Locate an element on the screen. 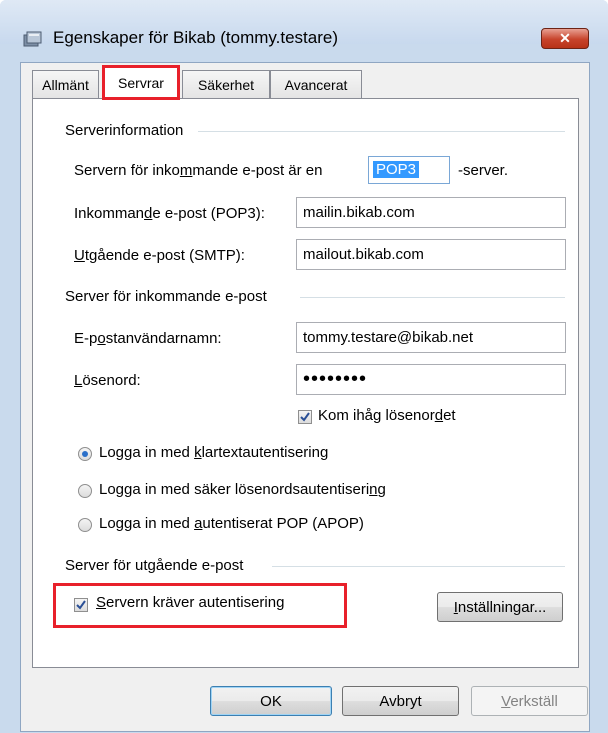  incoming-type-suffix: -server. is located at coordinates (483, 170).